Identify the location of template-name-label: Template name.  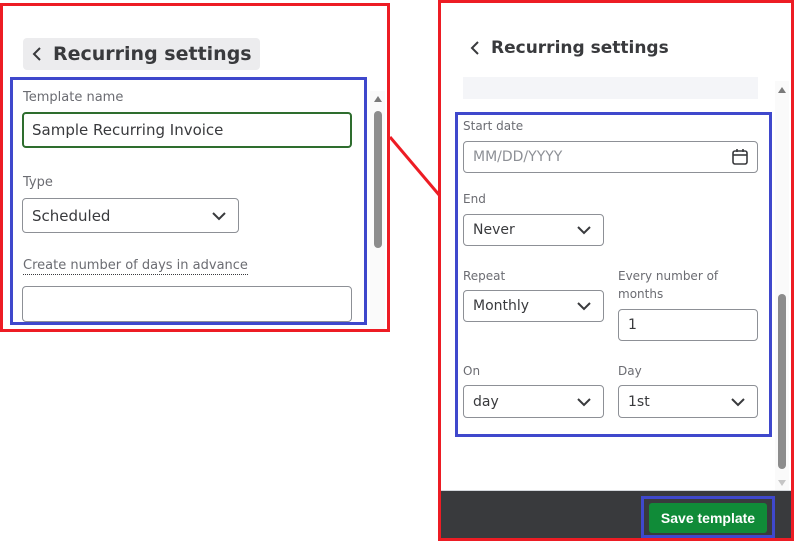
(73, 97).